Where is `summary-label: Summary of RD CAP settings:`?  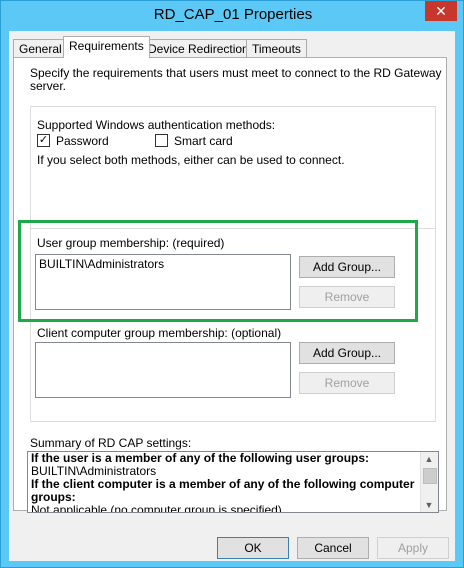
summary-label: Summary of RD CAP settings: is located at coordinates (111, 443).